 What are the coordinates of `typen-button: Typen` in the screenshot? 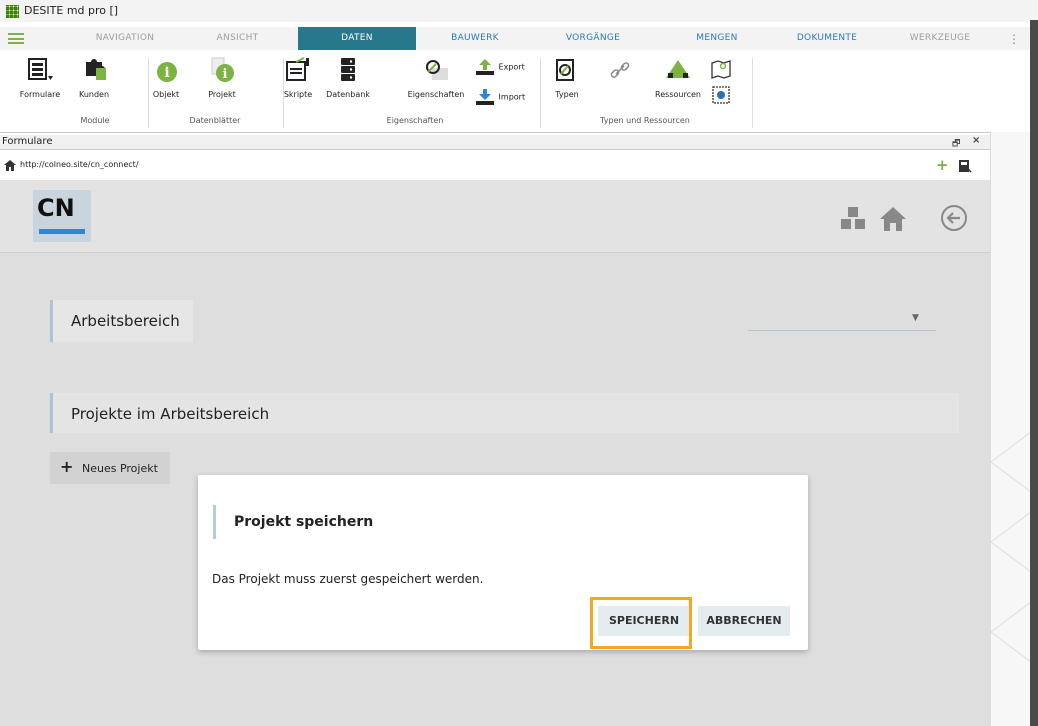 It's located at (567, 77).